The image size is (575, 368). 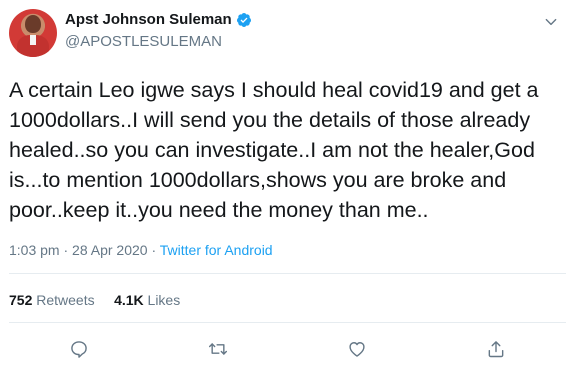 What do you see at coordinates (287, 36) in the screenshot?
I see `tweet-header: Apst Johnson Suleman @APOSTLESULEMAN` at bounding box center [287, 36].